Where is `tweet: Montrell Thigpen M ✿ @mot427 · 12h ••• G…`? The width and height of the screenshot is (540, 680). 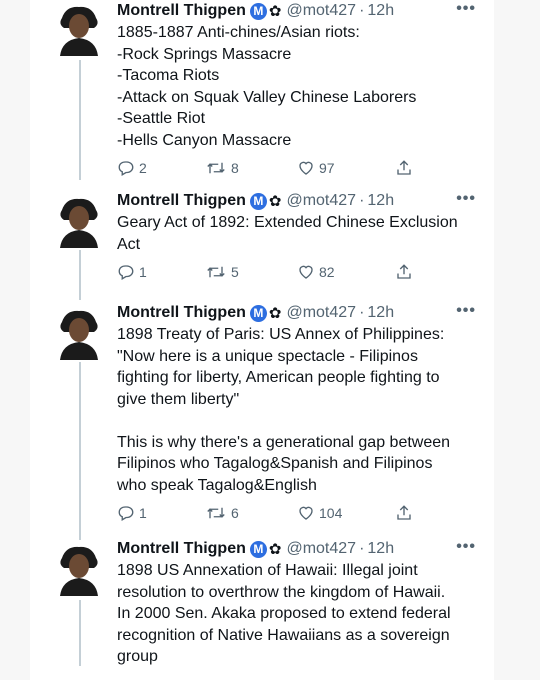
tweet: Montrell Thigpen M ✿ @mot427 · 12h ••• G… is located at coordinates (262, 245).